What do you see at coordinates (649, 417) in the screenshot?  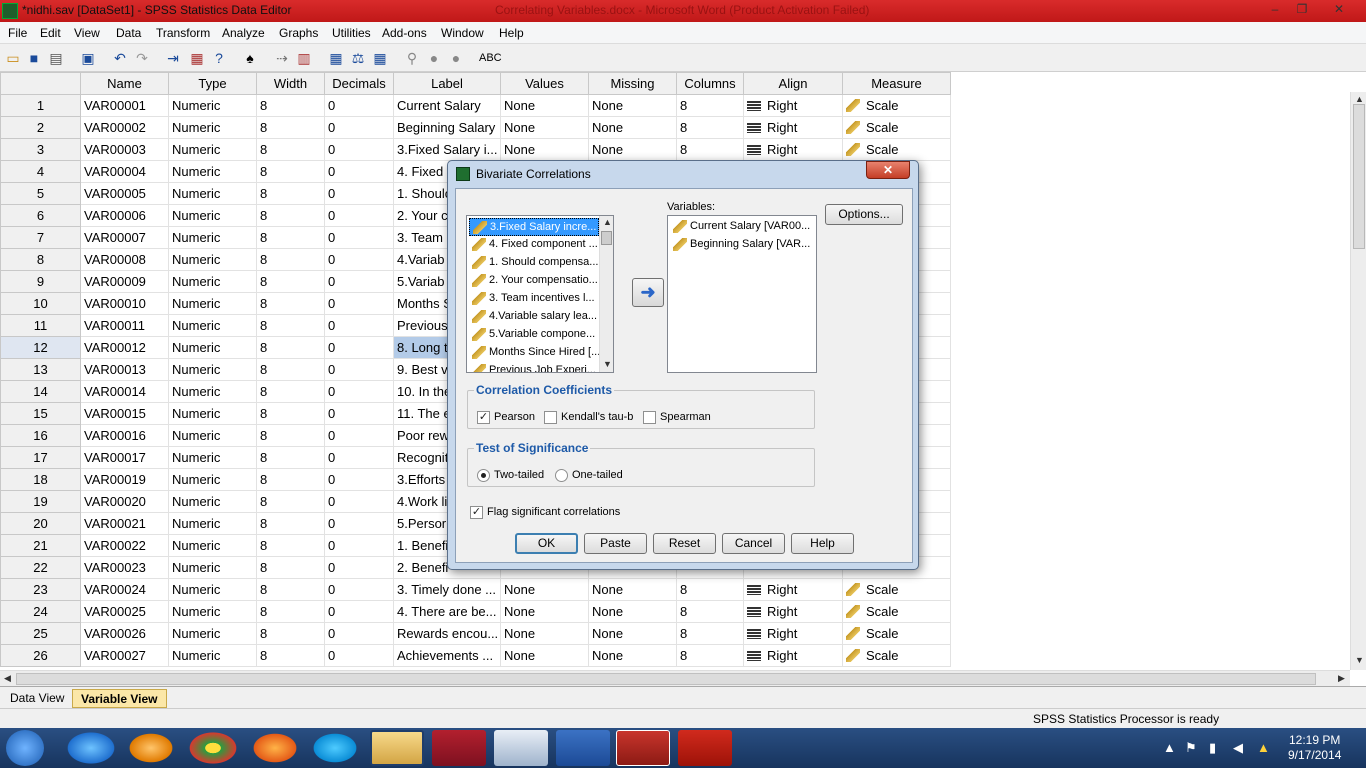 I see `spearman-checkbox` at bounding box center [649, 417].